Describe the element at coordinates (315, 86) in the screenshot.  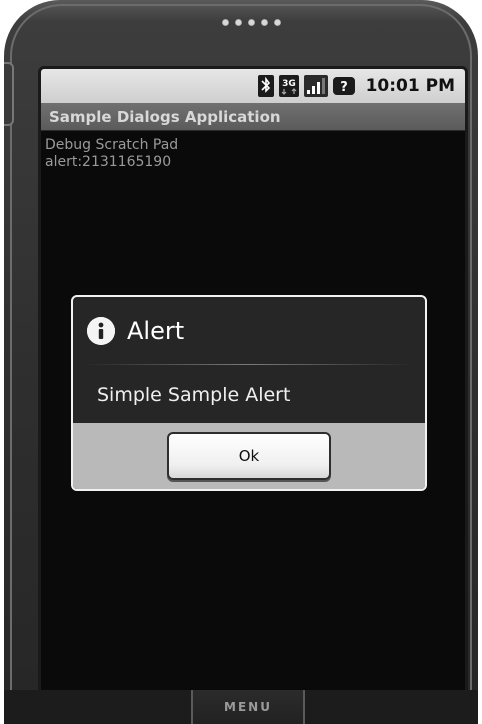
I see `signal-icon` at that location.